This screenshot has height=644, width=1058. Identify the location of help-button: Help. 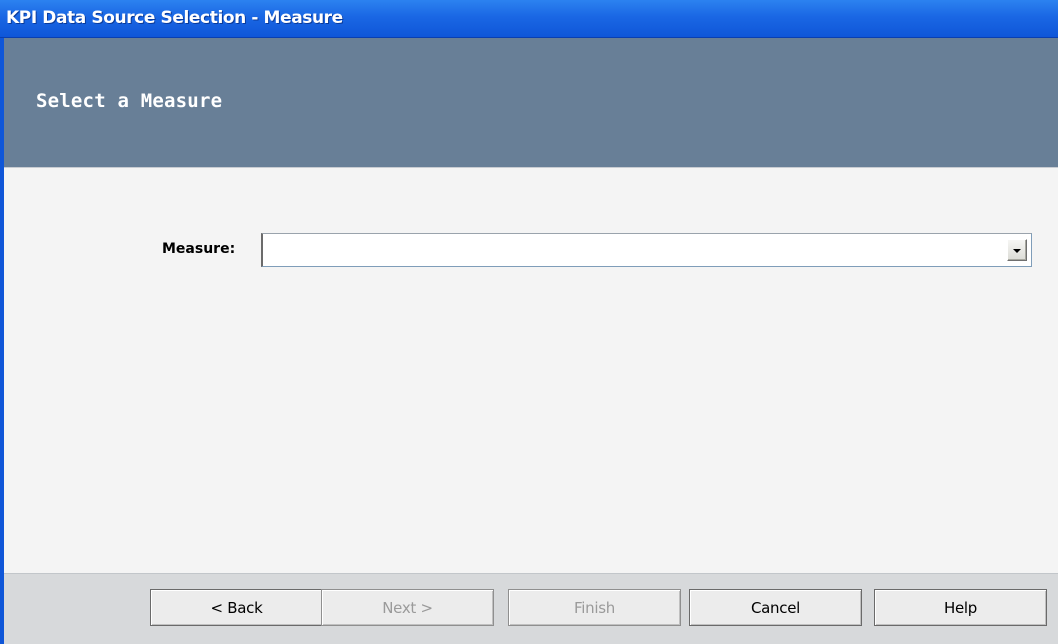
(960, 607).